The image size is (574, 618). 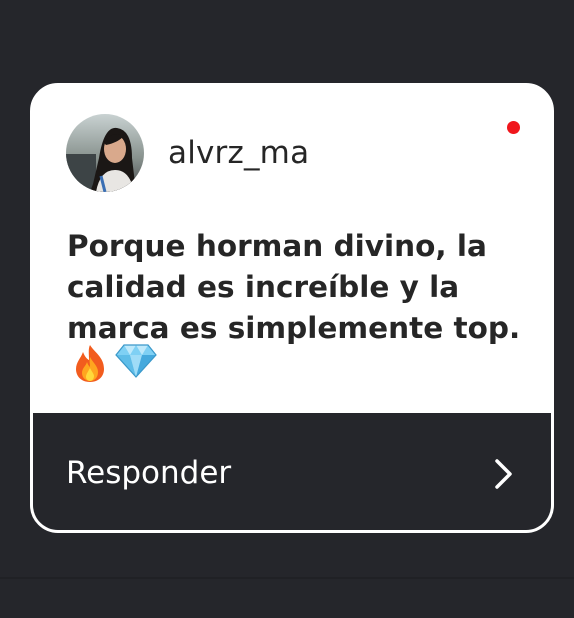 I want to click on avatar, so click(x=105, y=153).